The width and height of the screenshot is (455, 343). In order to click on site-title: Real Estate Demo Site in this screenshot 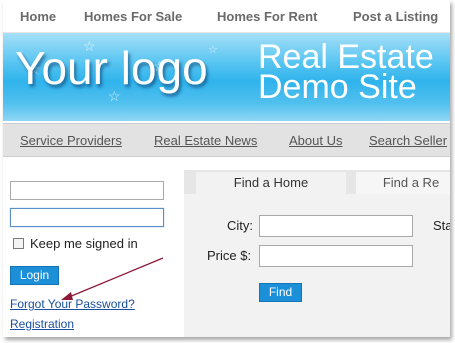, I will do `click(346, 73)`.